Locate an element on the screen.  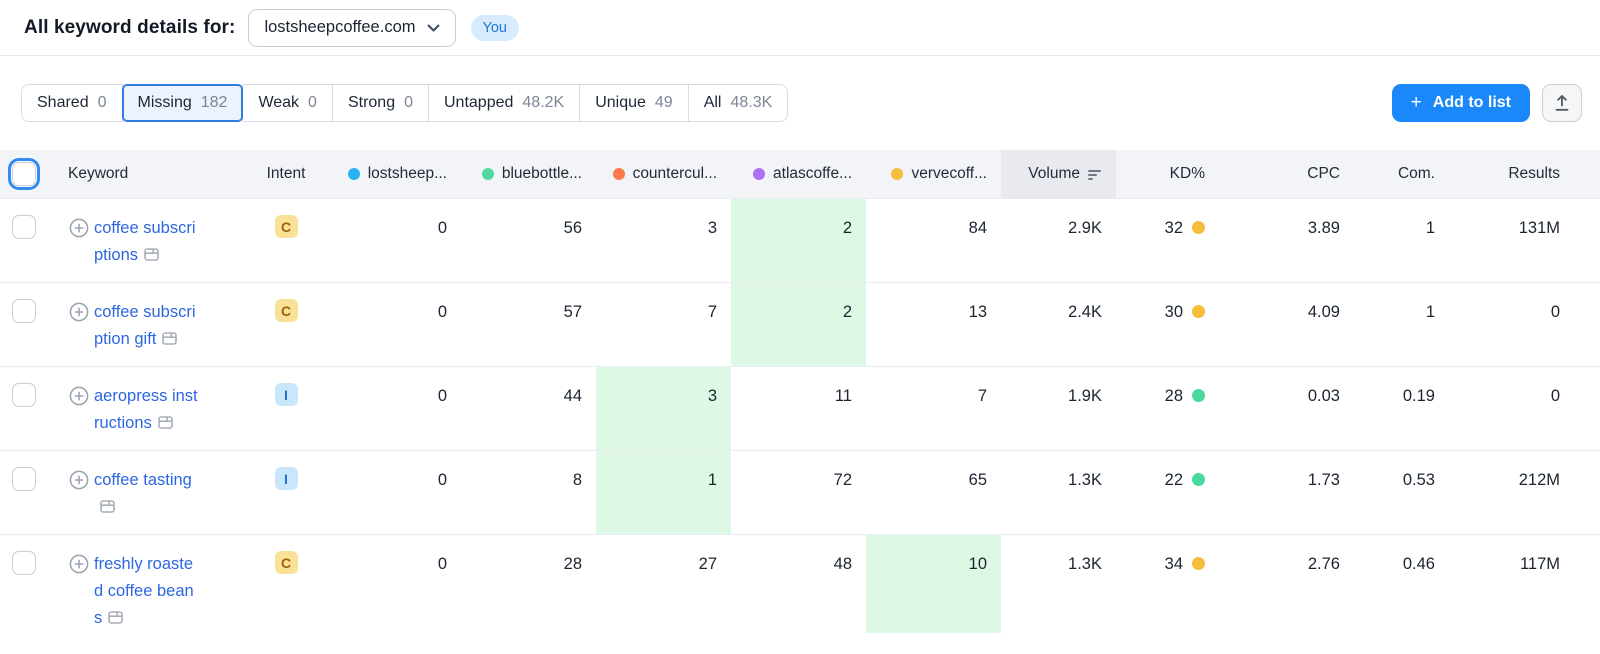
export-button is located at coordinates (1562, 103).